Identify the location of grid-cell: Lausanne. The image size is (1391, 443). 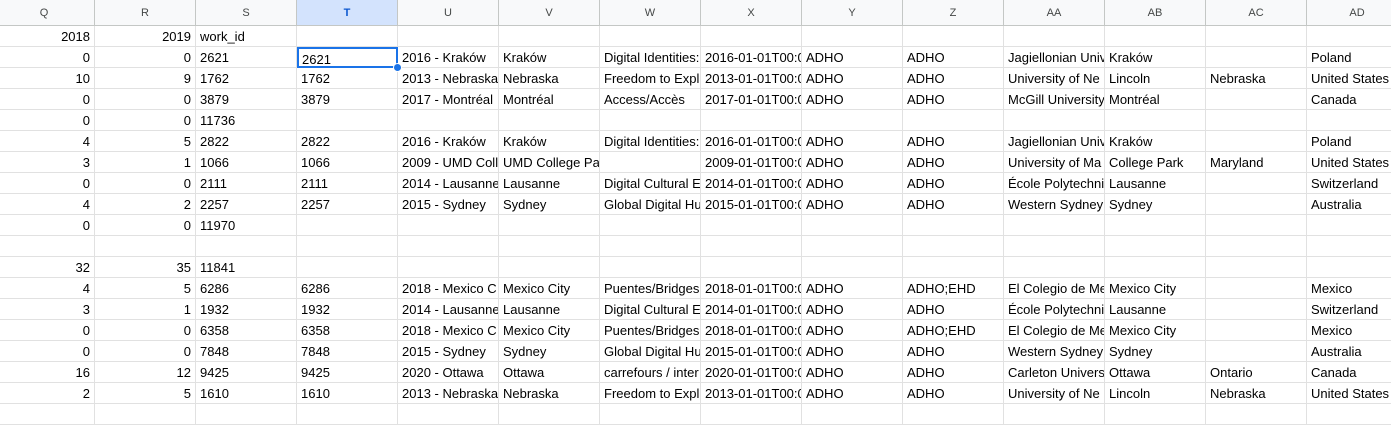
(1155, 183).